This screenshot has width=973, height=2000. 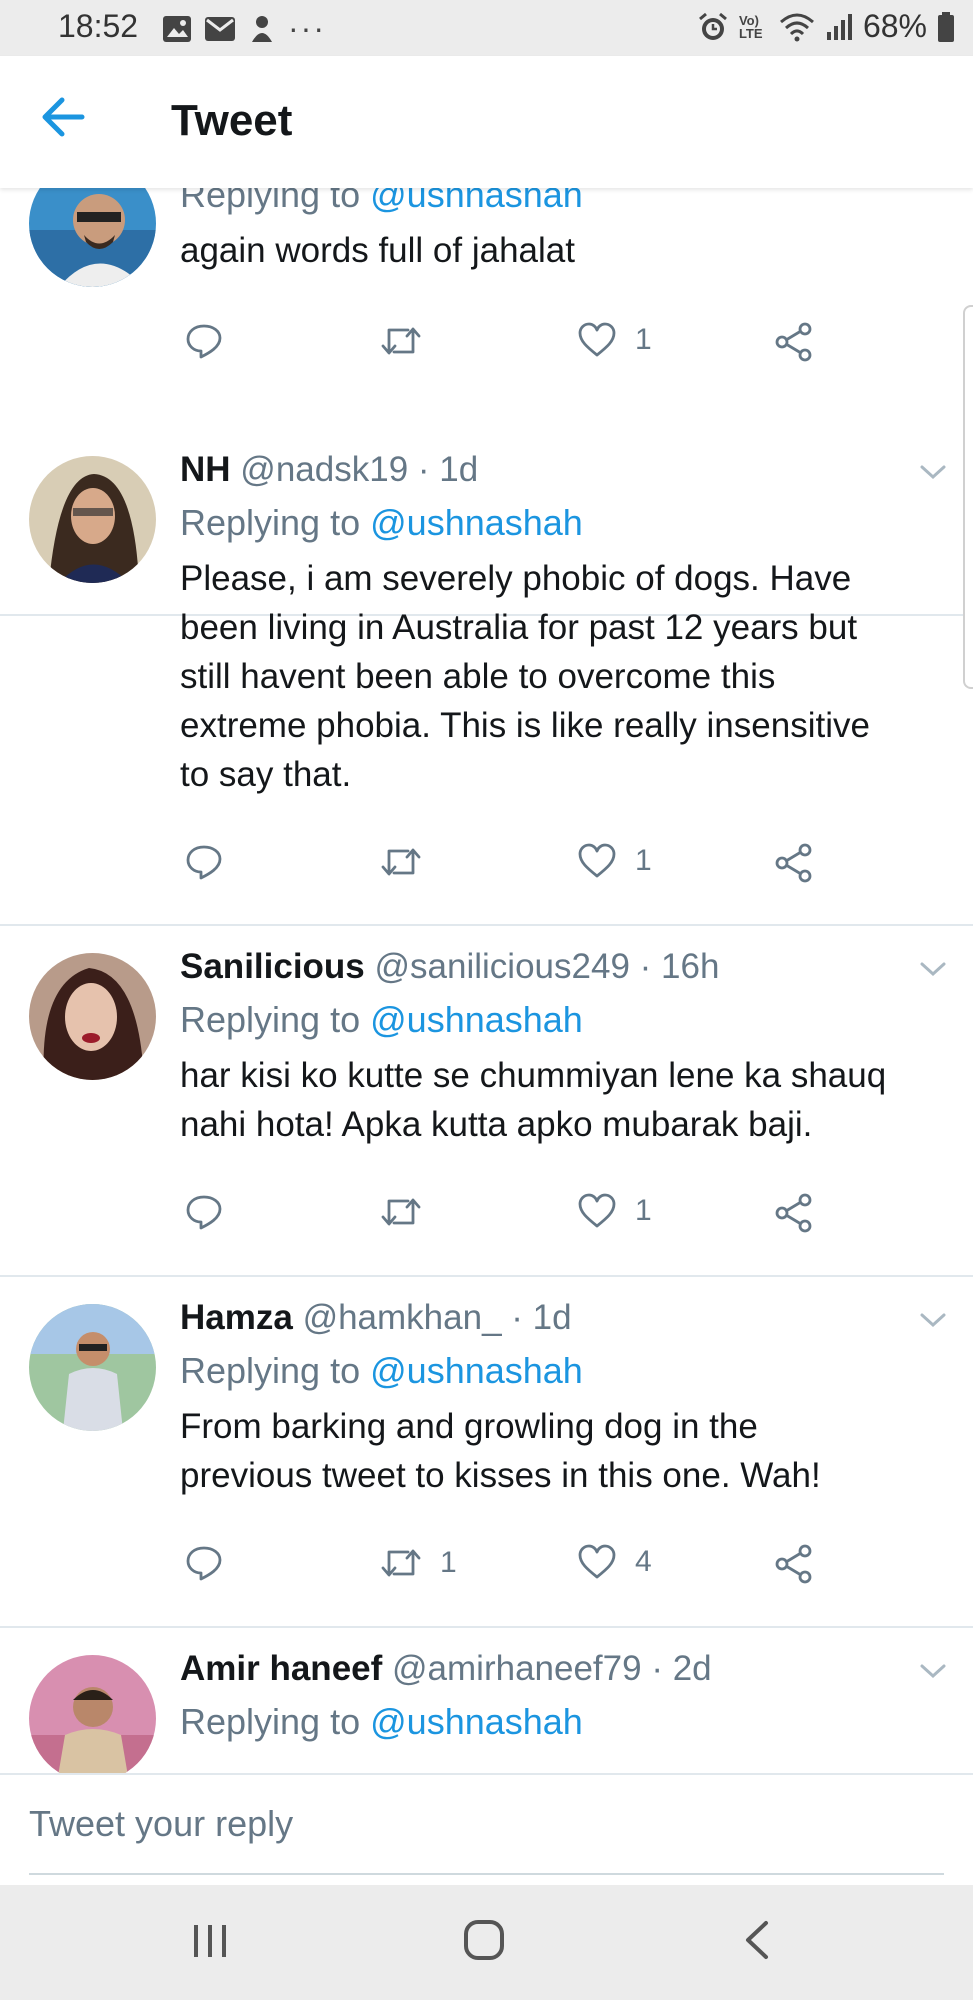 What do you see at coordinates (517, 1668) in the screenshot?
I see `user-handle: @amirhaneef79` at bounding box center [517, 1668].